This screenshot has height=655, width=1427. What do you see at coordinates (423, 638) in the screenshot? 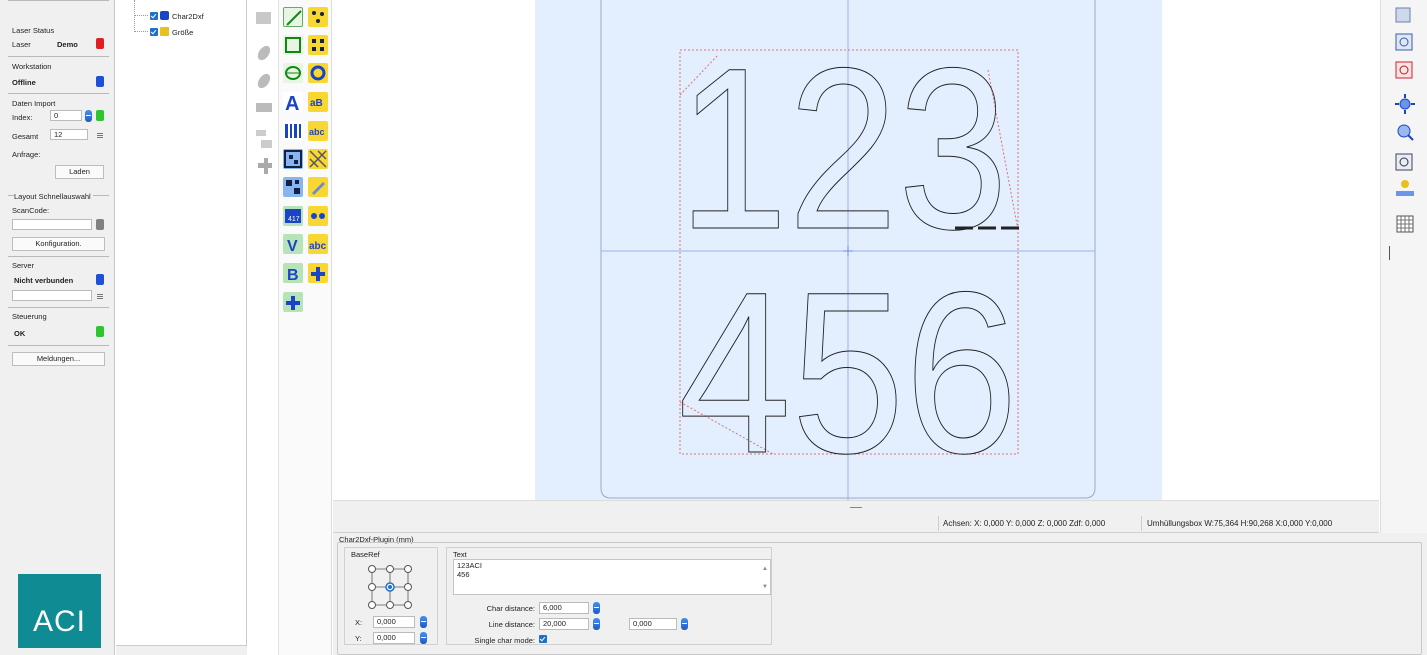
I see `y-stepper` at bounding box center [423, 638].